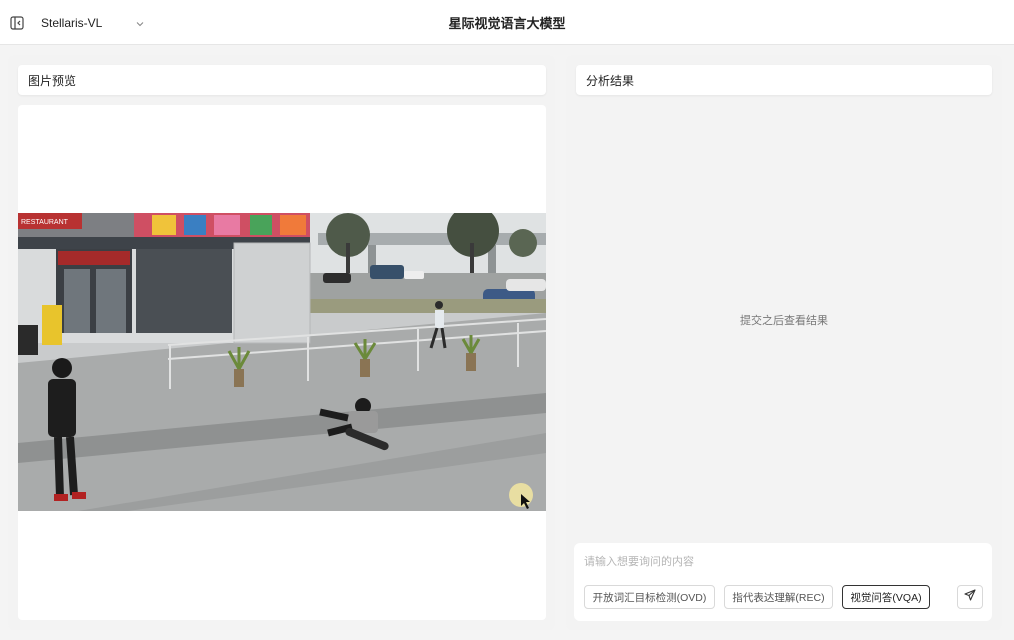 The height and width of the screenshot is (640, 1014). I want to click on chevron-down-icon, so click(140, 21).